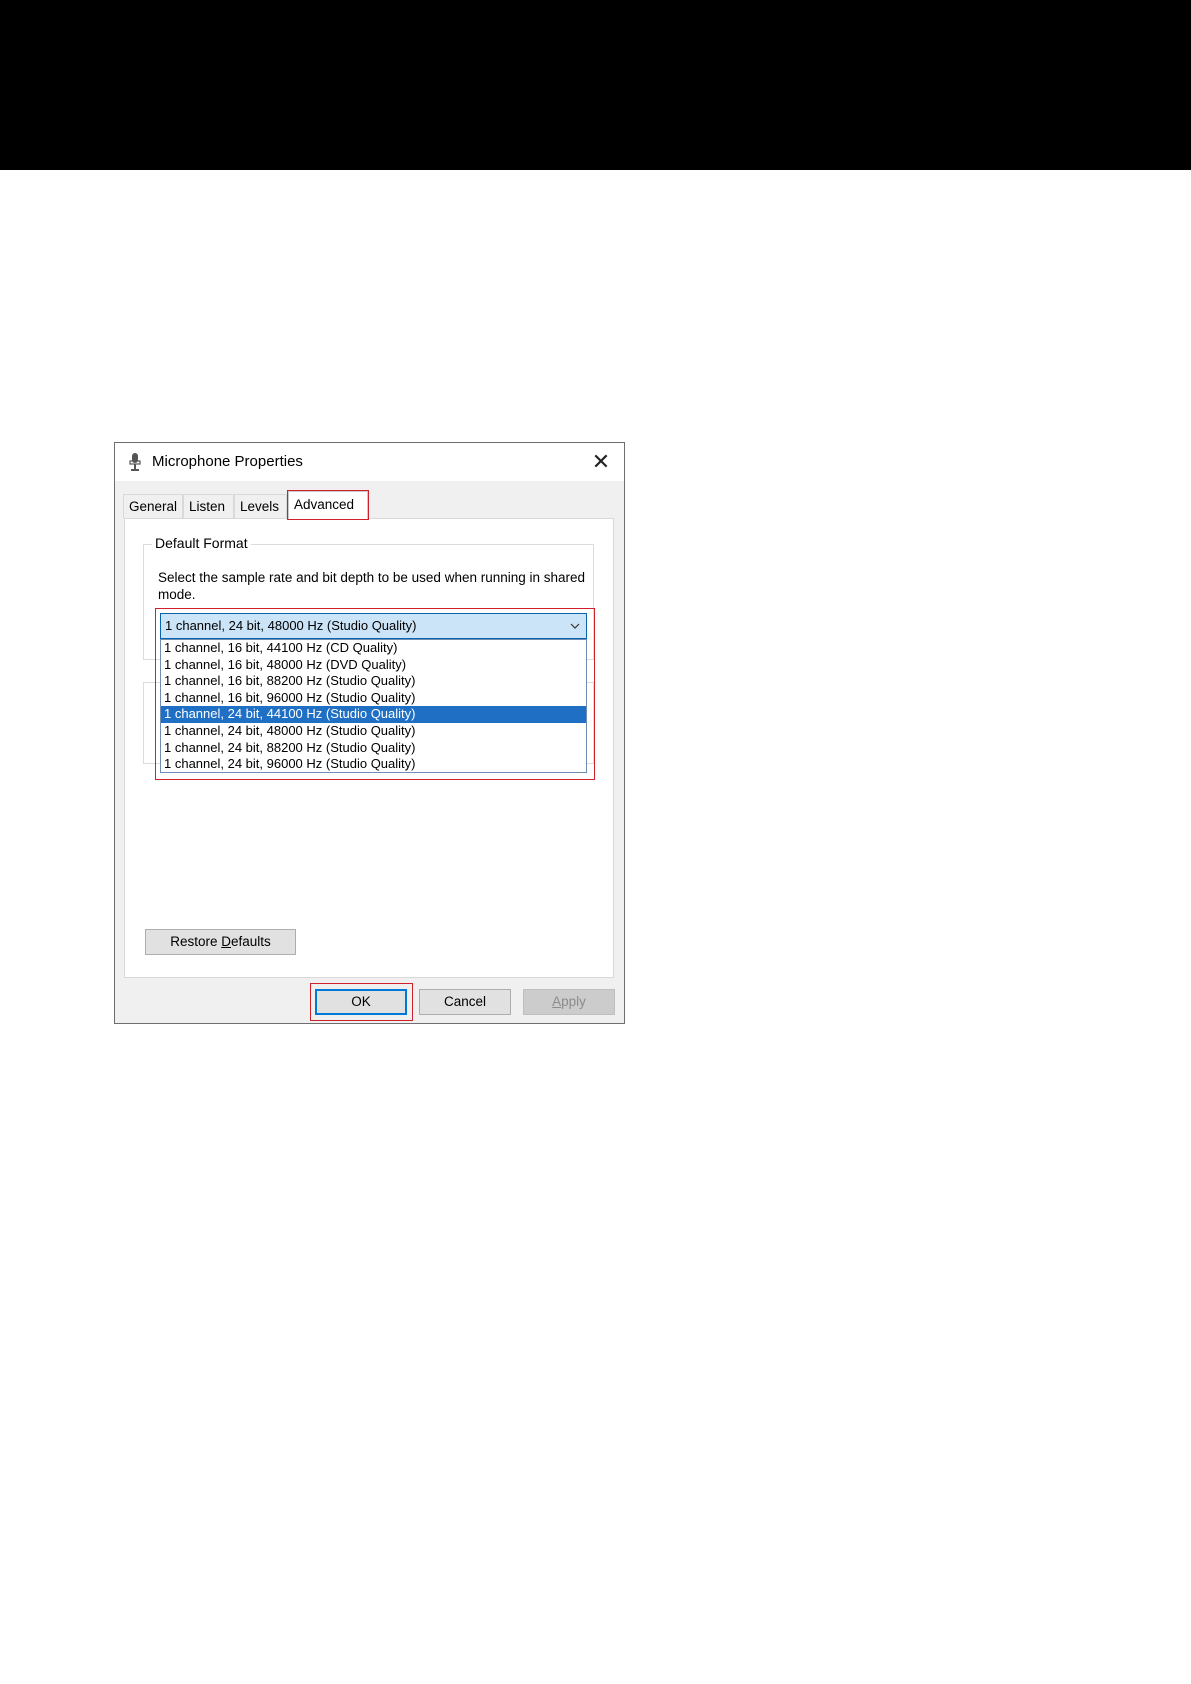  What do you see at coordinates (201, 543) in the screenshot?
I see `default-format-label: Default Format` at bounding box center [201, 543].